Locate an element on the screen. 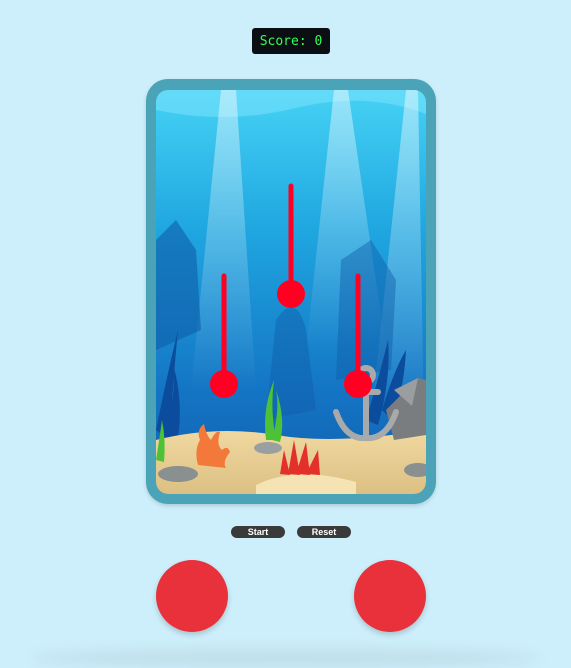 This screenshot has height=668, width=571. right-action-button is located at coordinates (390, 596).